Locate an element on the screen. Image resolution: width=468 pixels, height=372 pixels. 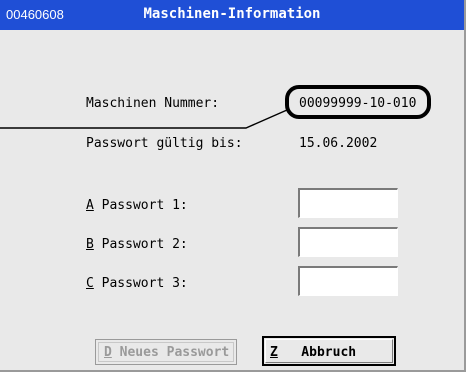
password-1-hotkey: A is located at coordinates (90, 205).